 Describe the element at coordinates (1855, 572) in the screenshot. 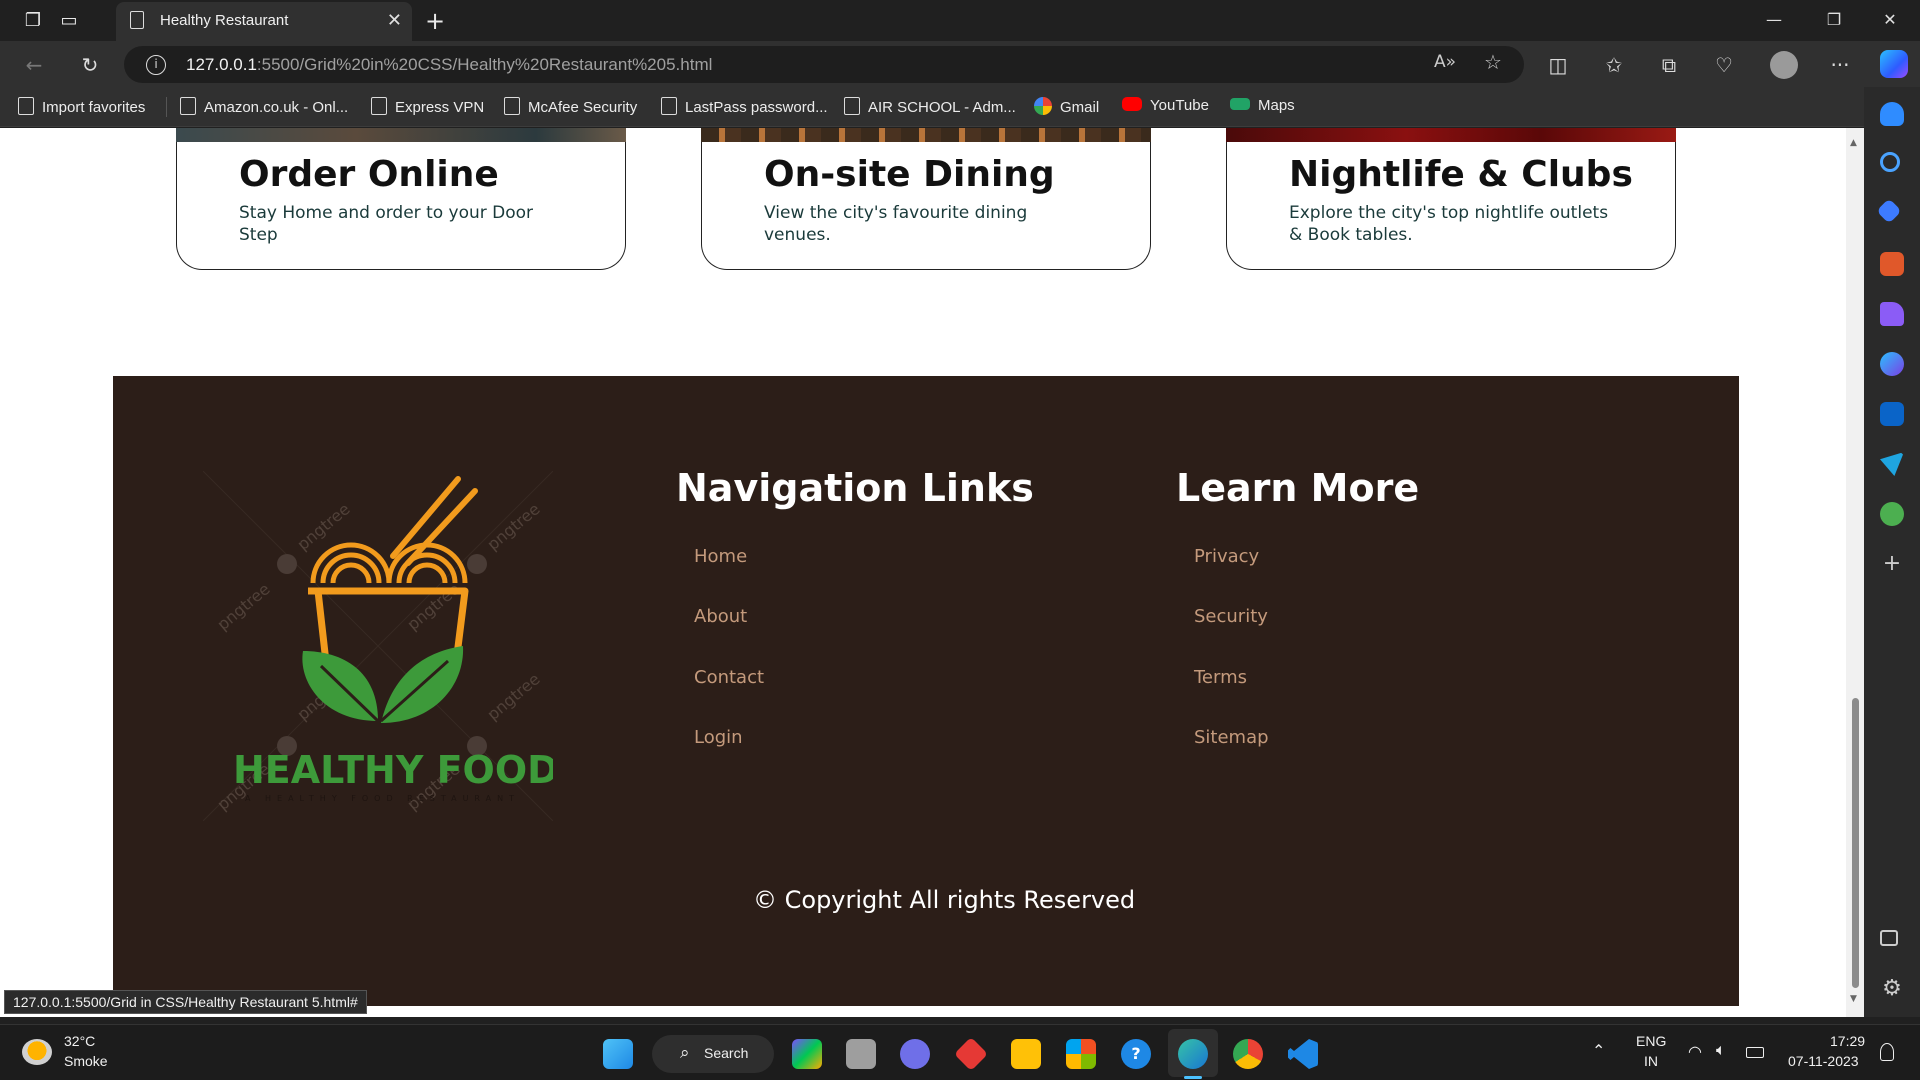

I see `page-scrollbar: ▲ ▼` at that location.